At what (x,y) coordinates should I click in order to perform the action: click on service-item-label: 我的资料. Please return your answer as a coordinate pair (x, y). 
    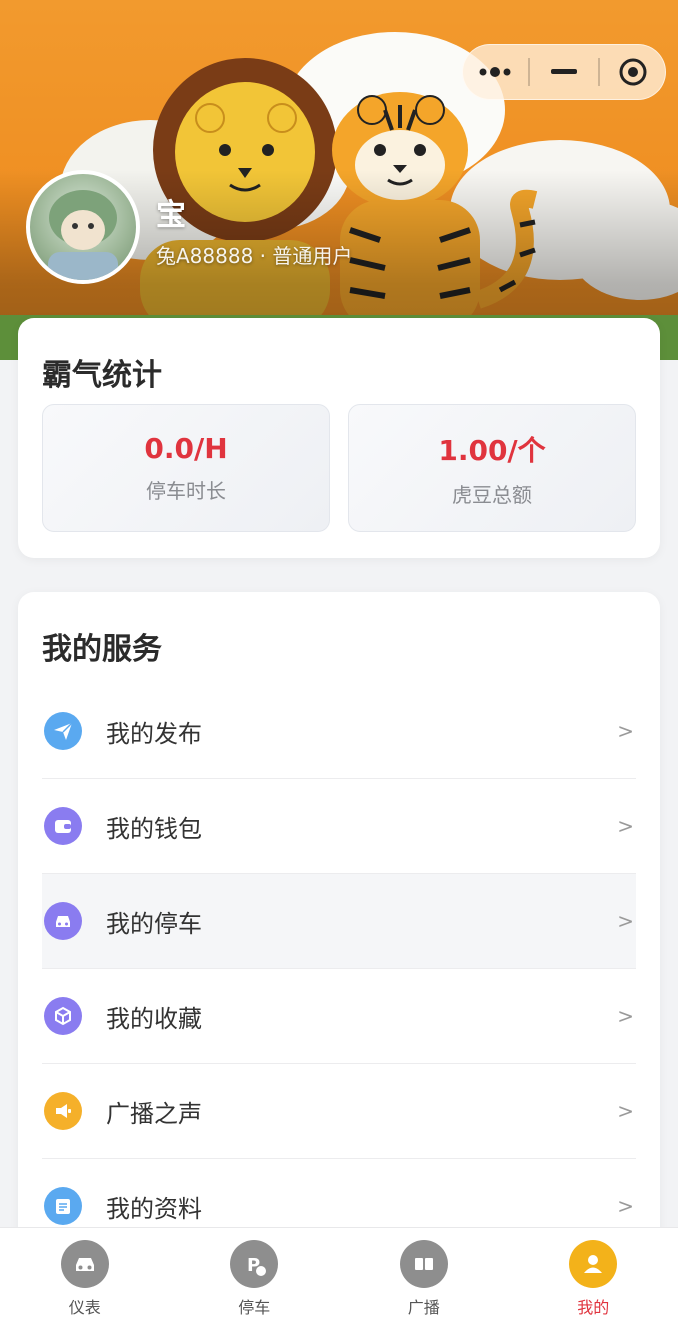
    Looking at the image, I should click on (154, 1208).